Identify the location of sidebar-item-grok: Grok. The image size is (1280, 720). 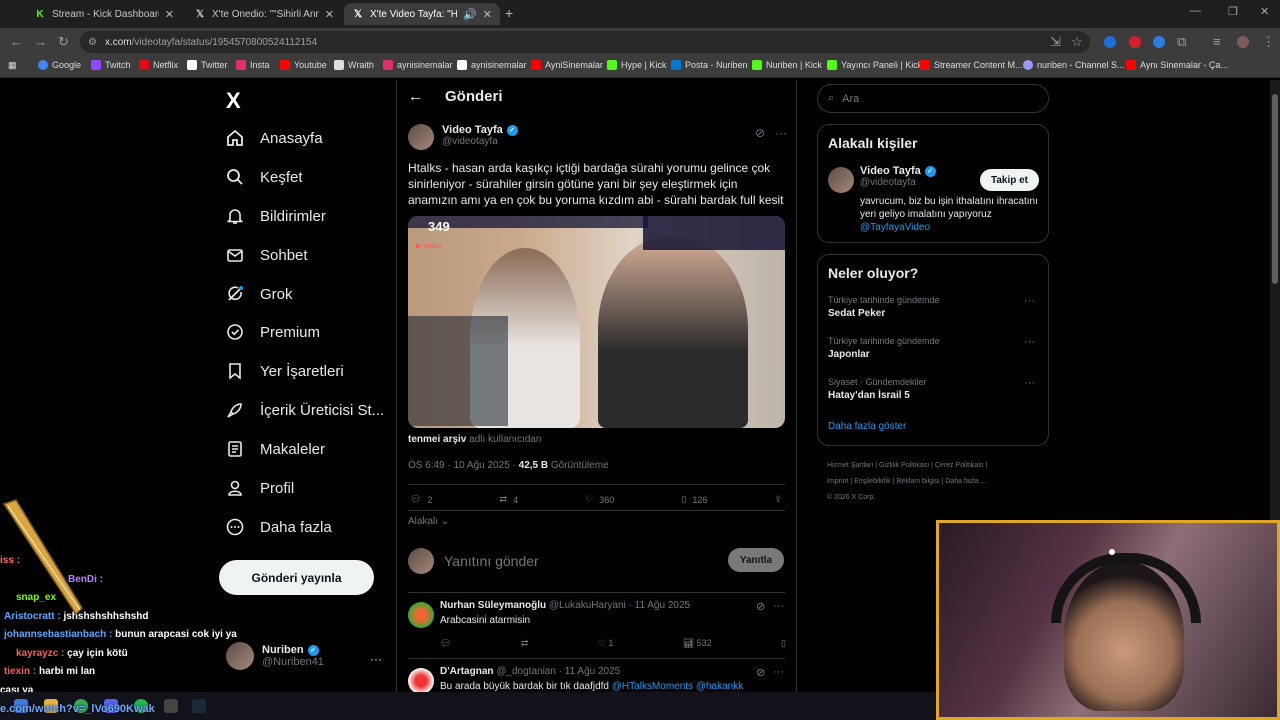
(258, 294).